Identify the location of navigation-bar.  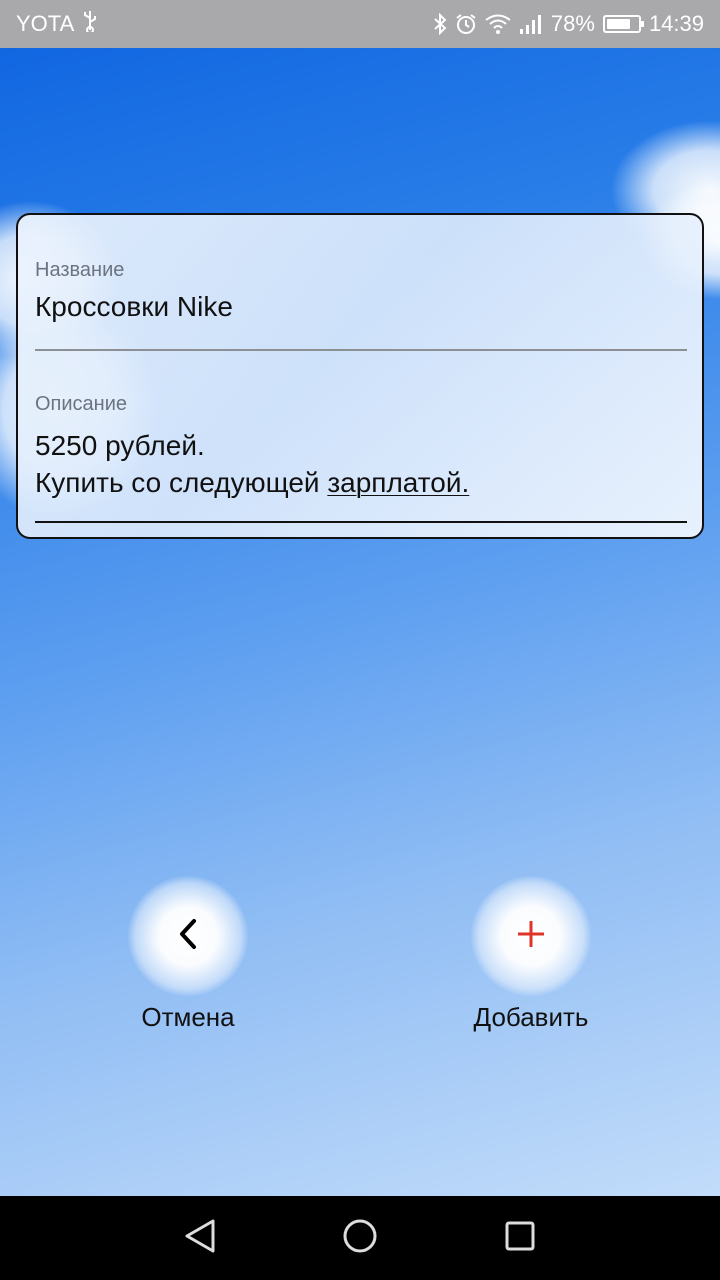
(360, 1238).